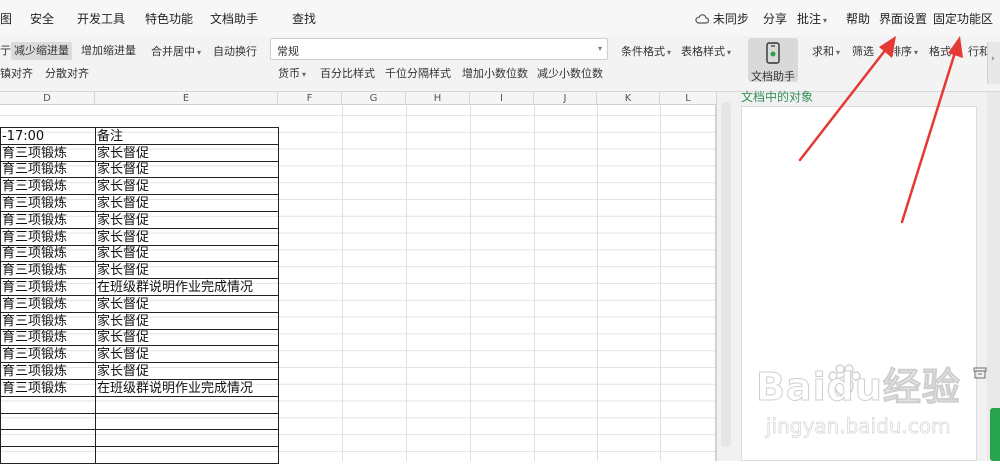 The image size is (1000, 464). What do you see at coordinates (726, 274) in the screenshot?
I see `pane-scrollbar` at bounding box center [726, 274].